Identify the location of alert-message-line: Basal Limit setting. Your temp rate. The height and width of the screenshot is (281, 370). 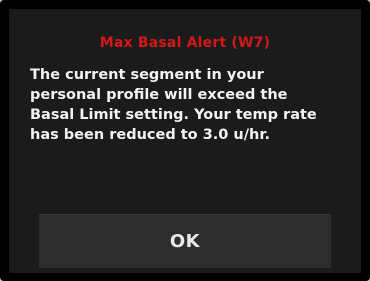
(173, 115).